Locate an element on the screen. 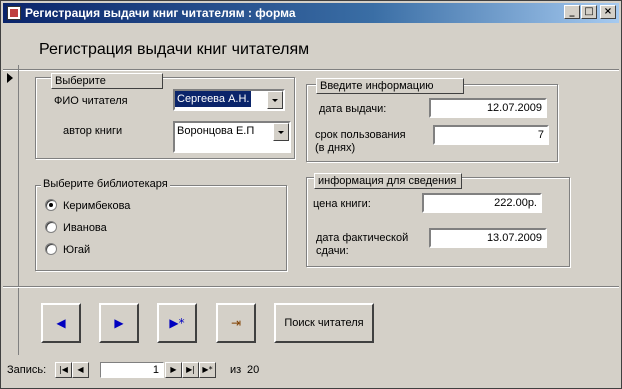 The width and height of the screenshot is (622, 389). term-field: 7 is located at coordinates (491, 135).